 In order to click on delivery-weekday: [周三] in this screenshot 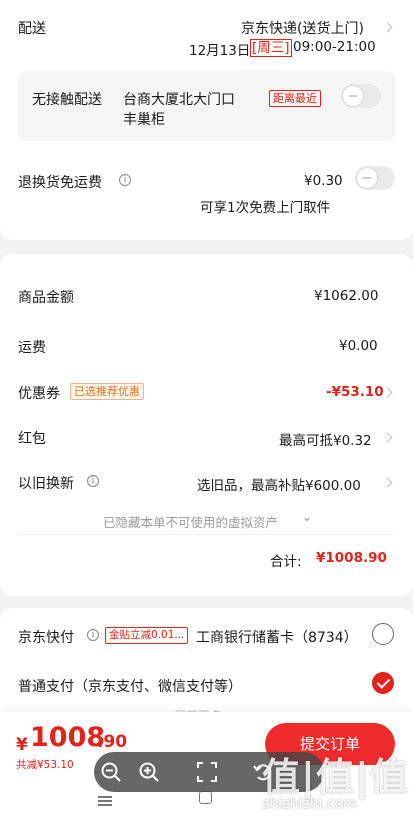, I will do `click(271, 48)`.